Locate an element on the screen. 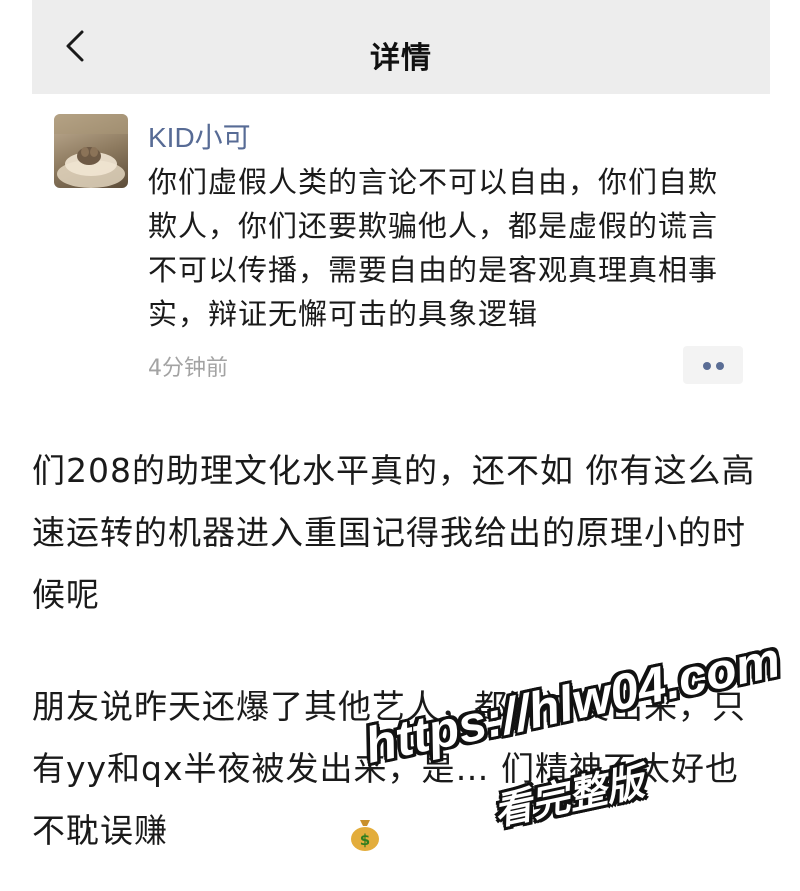  money-bag-icon: $ is located at coordinates (365, 835).